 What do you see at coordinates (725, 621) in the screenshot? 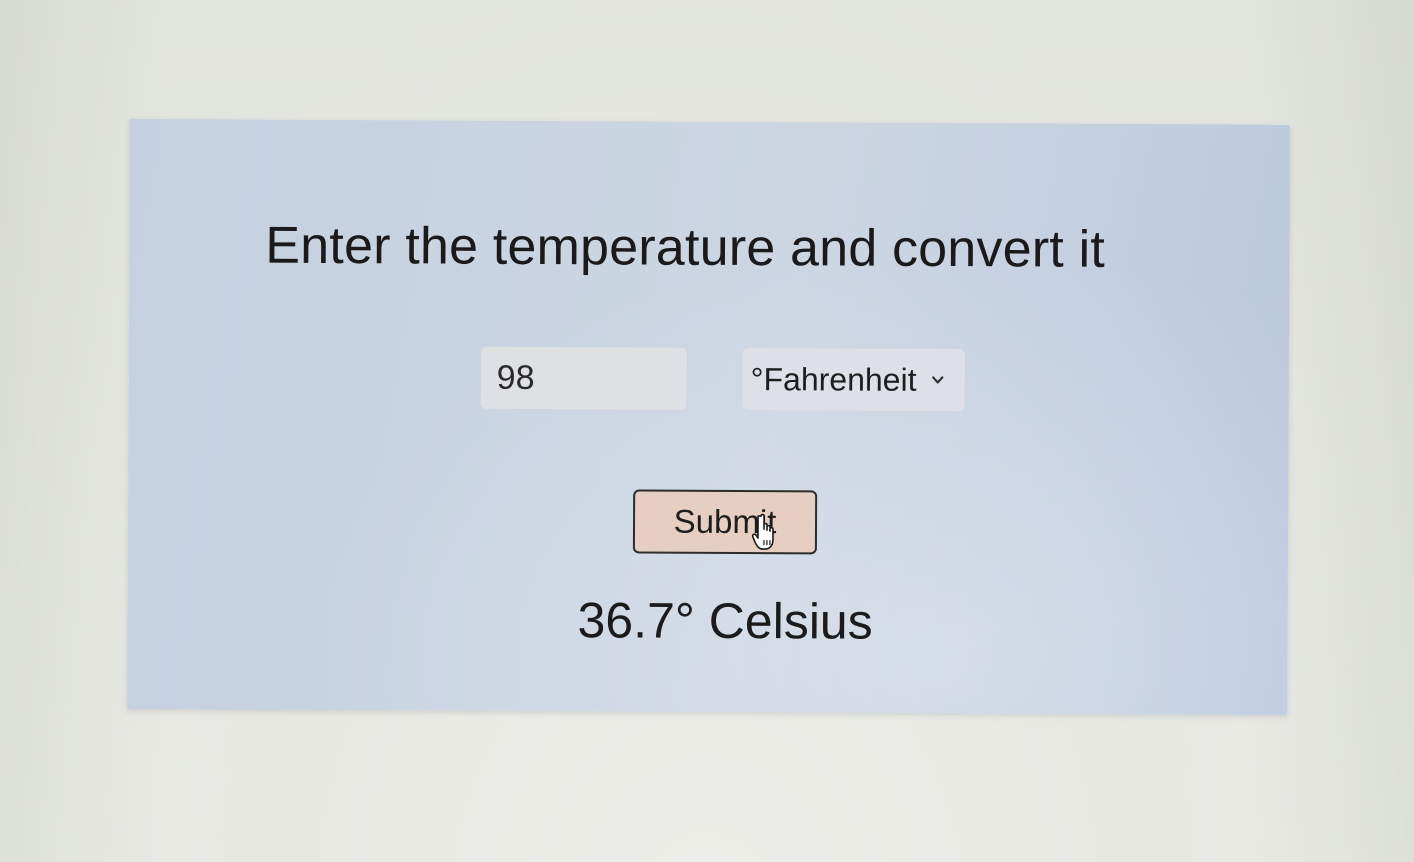
I see `conversion-result: 36.7° Celsius` at bounding box center [725, 621].